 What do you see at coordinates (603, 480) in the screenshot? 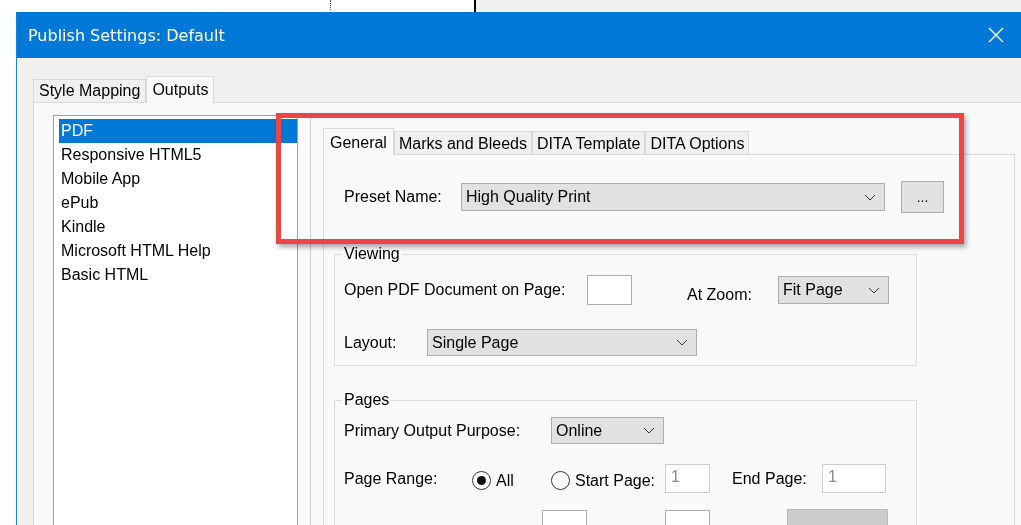
I see `radio-option: Start Page:` at bounding box center [603, 480].